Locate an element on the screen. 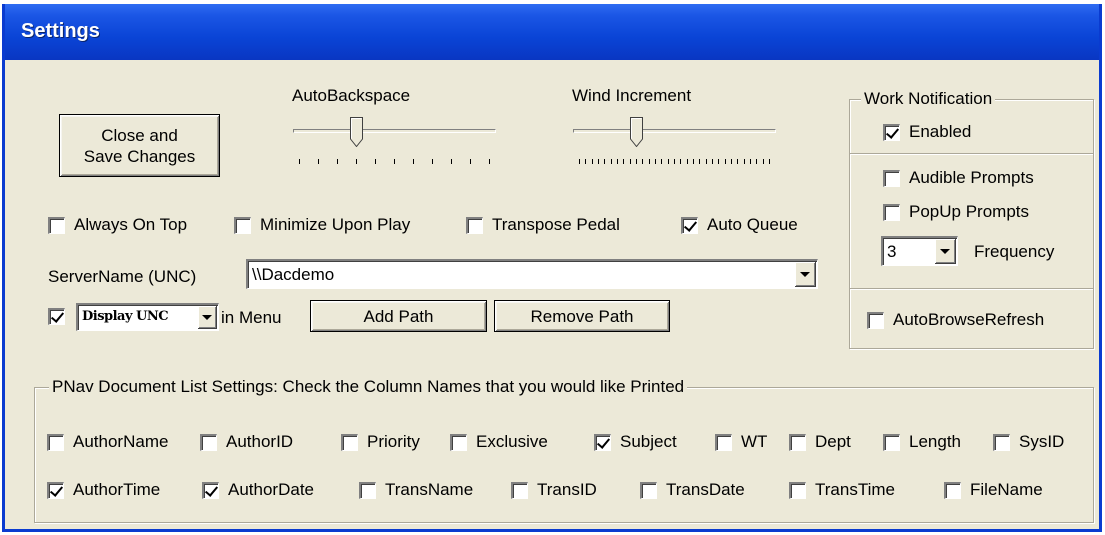 This screenshot has width=1105, height=535. column-dept-checkbox: Dept is located at coordinates (820, 442).